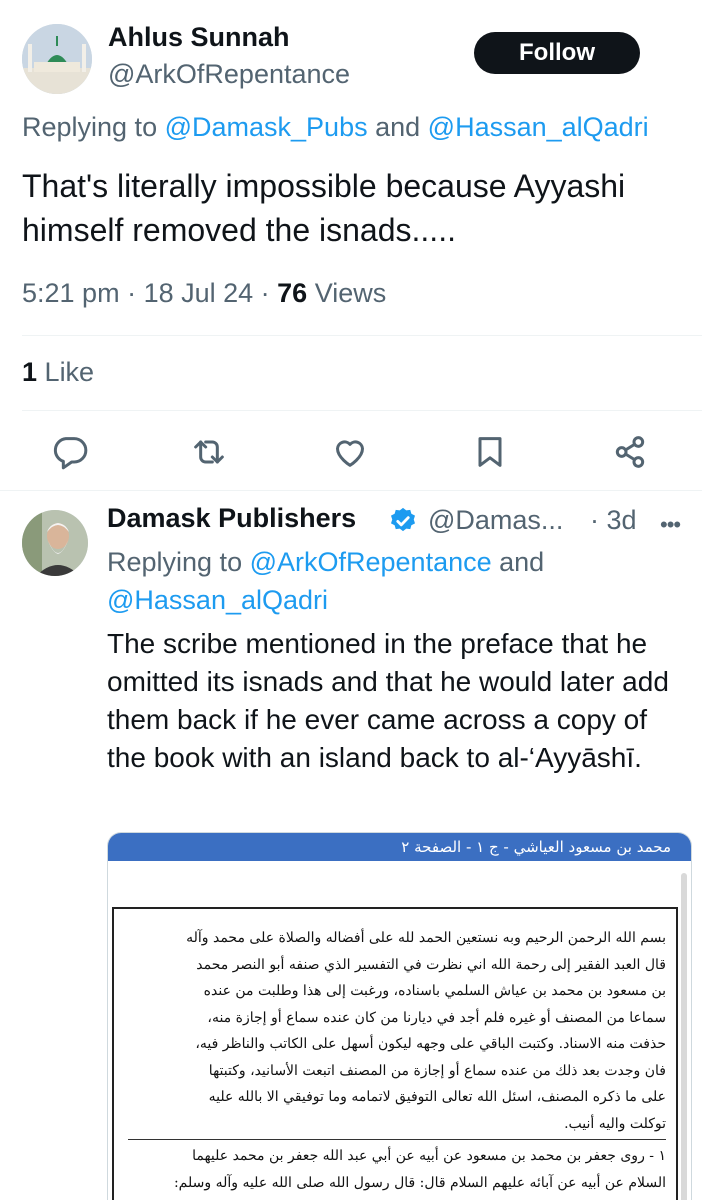 The image size is (702, 1200). What do you see at coordinates (266, 127) in the screenshot?
I see `mention-link: @Damask_Pubs` at bounding box center [266, 127].